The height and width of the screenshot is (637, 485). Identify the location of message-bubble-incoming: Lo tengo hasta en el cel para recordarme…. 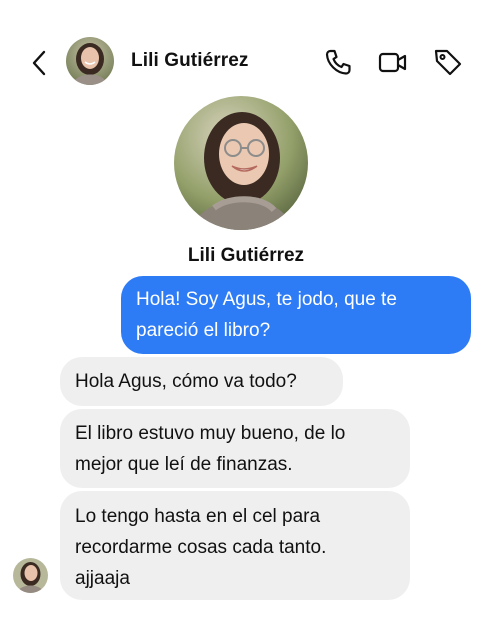
(235, 545).